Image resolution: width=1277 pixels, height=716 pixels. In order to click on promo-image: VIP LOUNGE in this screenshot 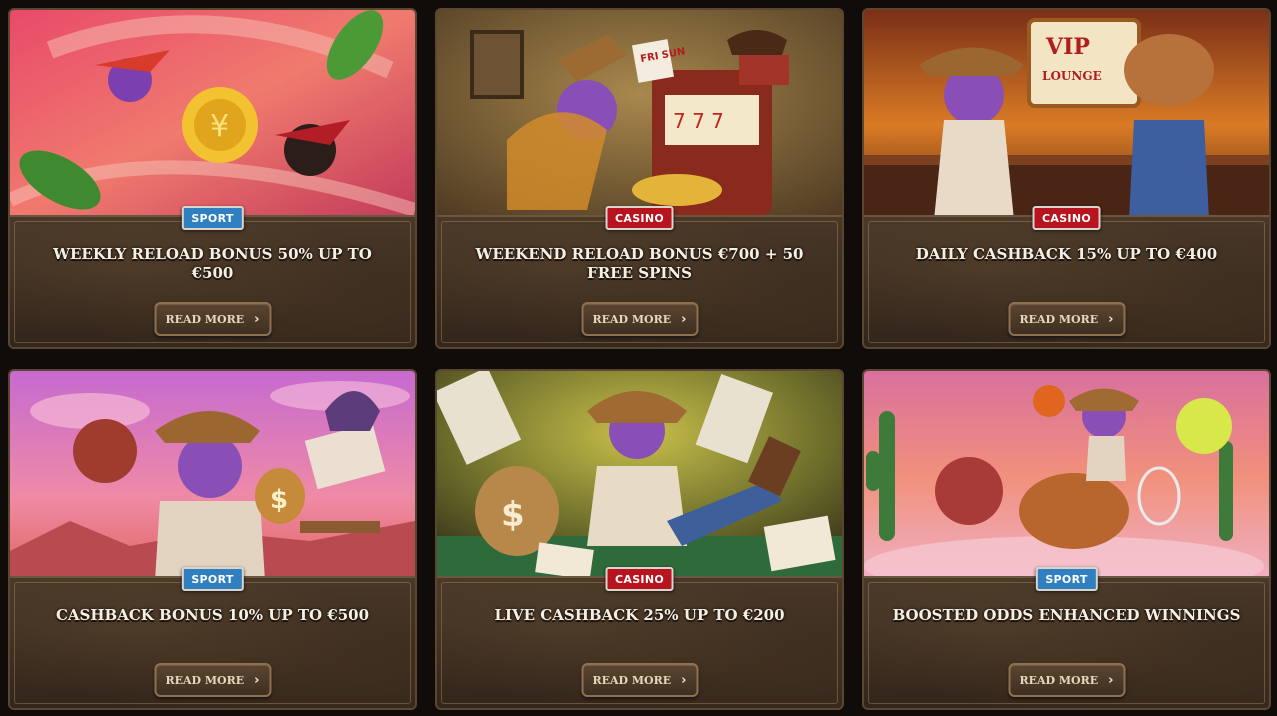, I will do `click(1066, 115)`.